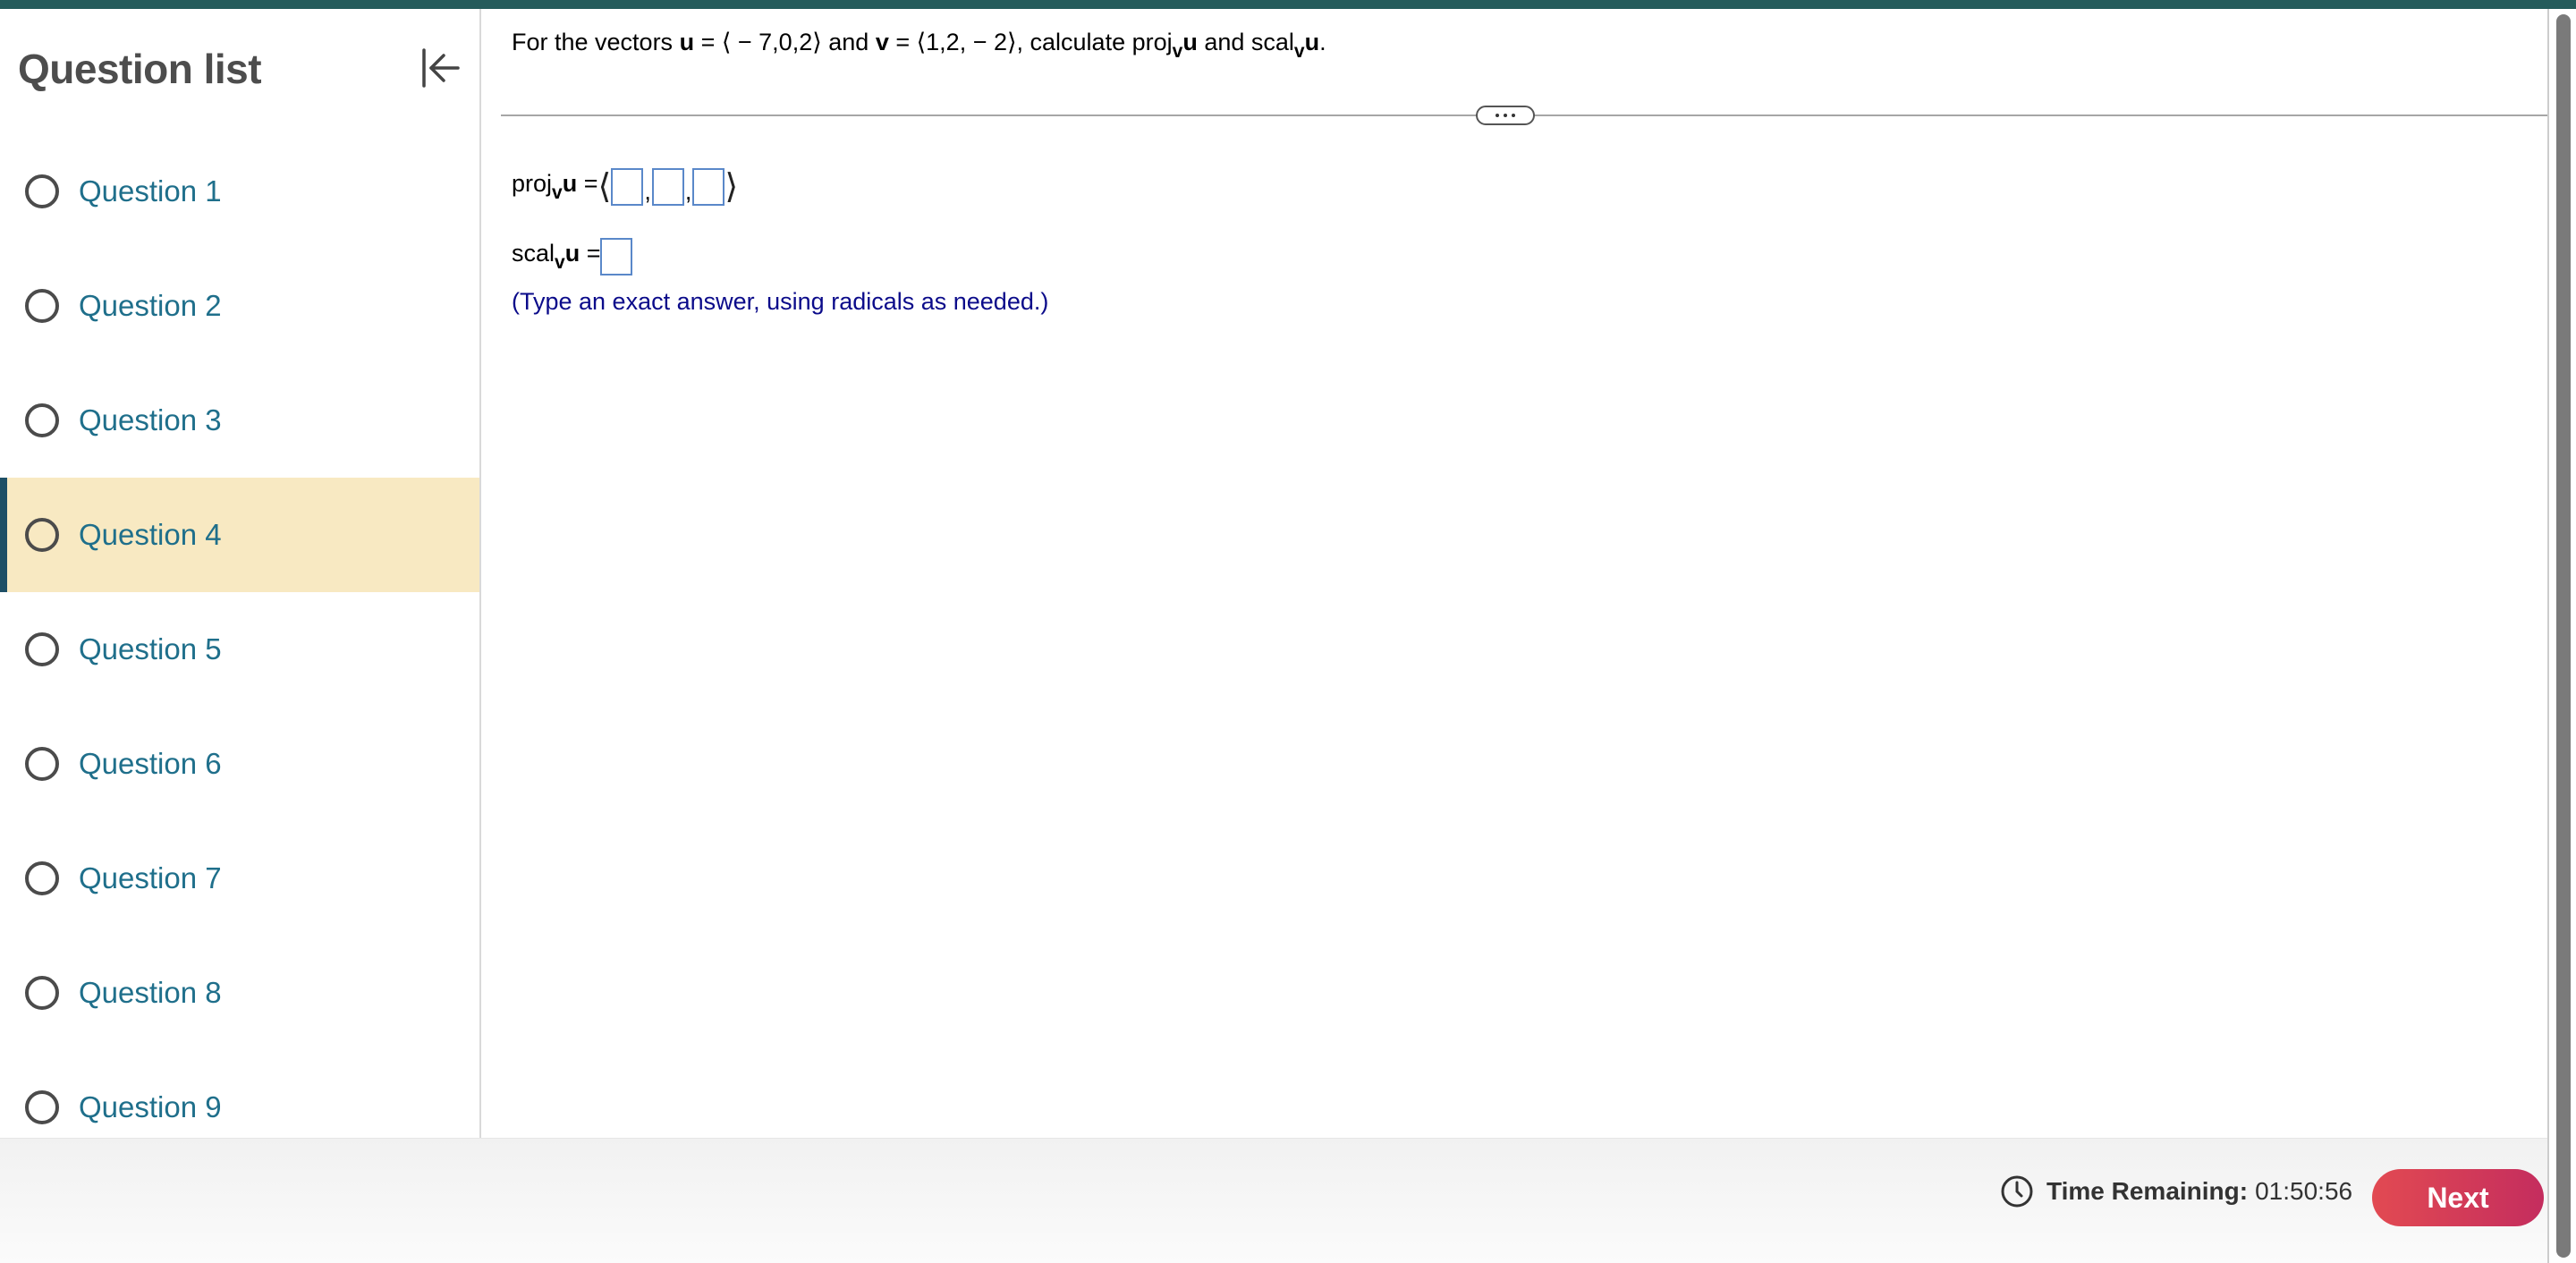  I want to click on projection-answer-row: projvu = ⟨ , , ⟩, so click(625, 187).